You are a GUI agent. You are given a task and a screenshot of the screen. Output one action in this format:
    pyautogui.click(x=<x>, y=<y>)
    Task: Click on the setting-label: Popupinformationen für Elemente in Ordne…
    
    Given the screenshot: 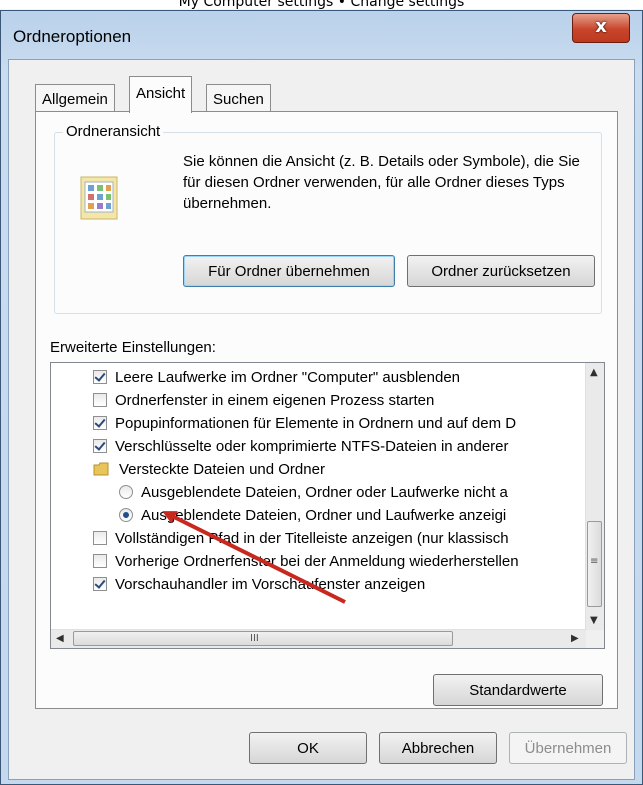 What is the action you would take?
    pyautogui.click(x=316, y=423)
    